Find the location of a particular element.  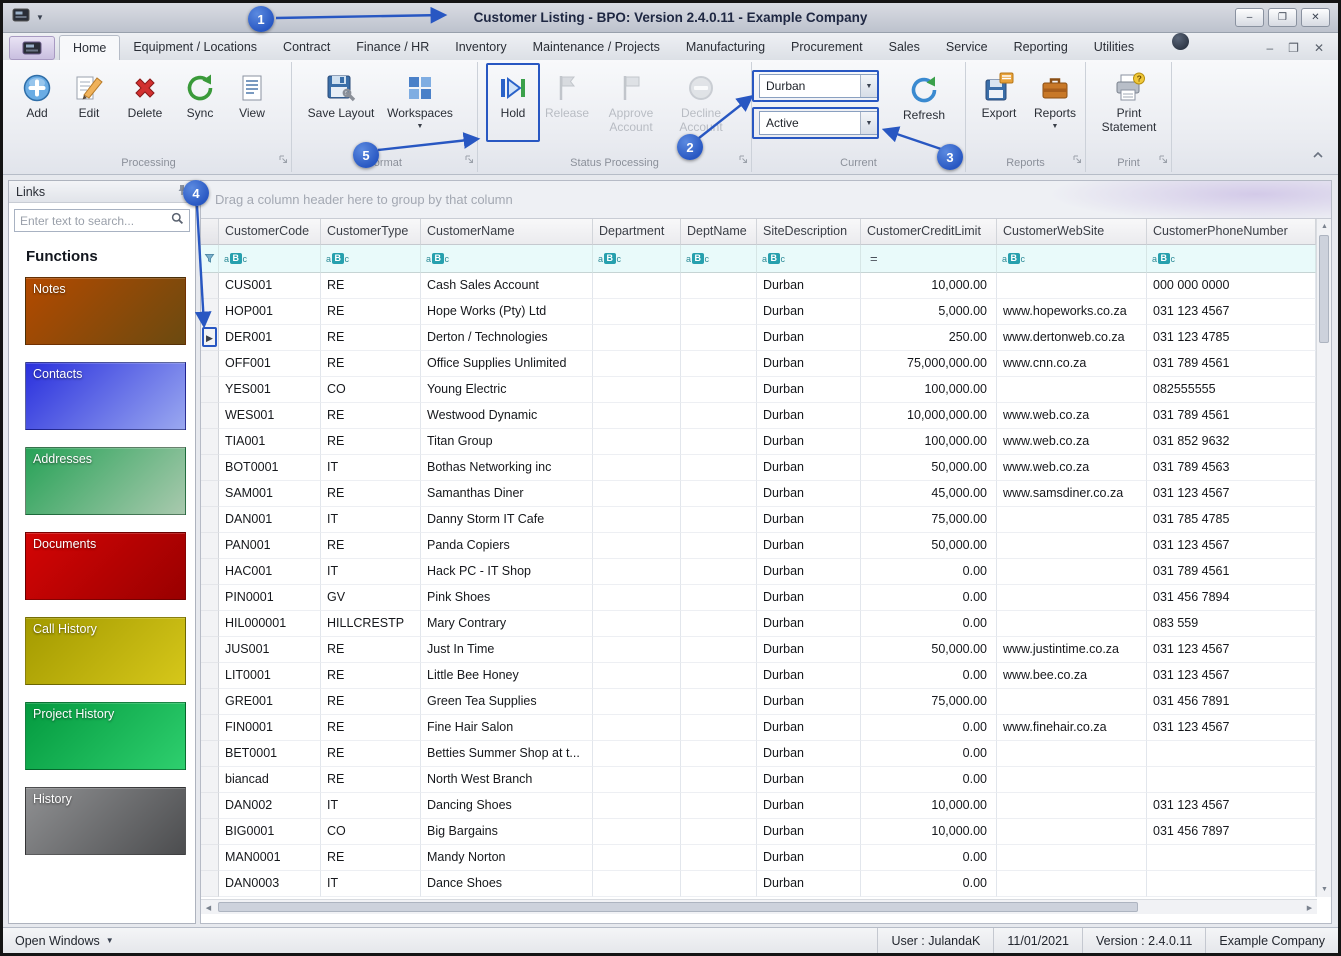

ribbon-close-icon: ✕ is located at coordinates (1319, 48).